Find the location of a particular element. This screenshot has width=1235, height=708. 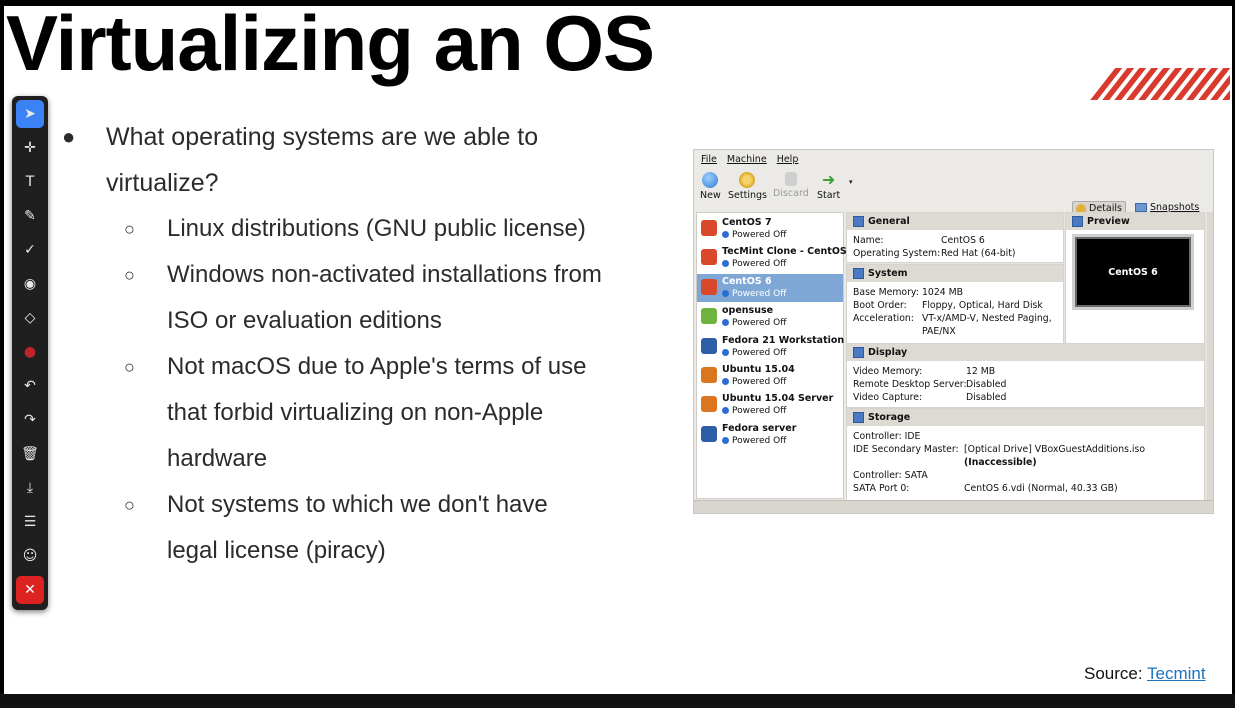

sub-bullet-item-text: Linux distributions (GNU public license) is located at coordinates (376, 228).